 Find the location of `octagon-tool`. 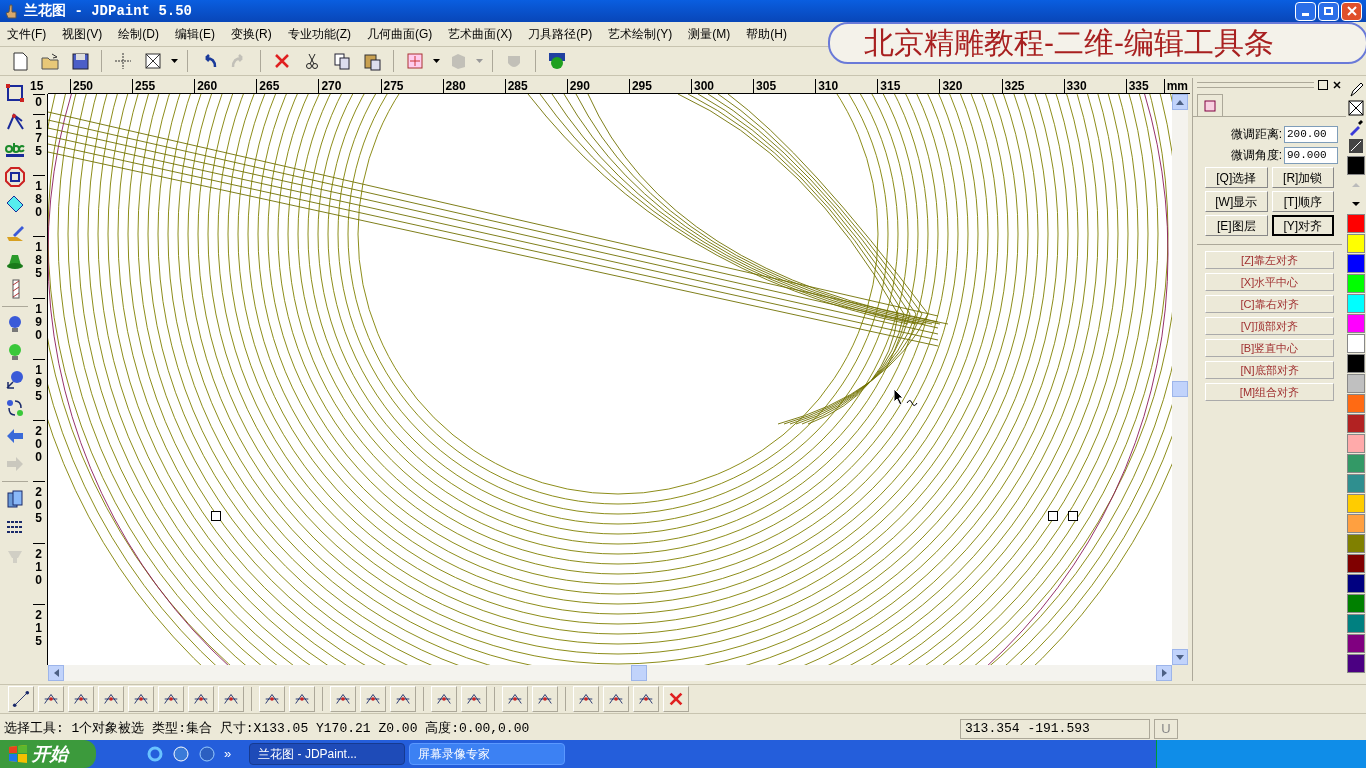

octagon-tool is located at coordinates (15, 177).